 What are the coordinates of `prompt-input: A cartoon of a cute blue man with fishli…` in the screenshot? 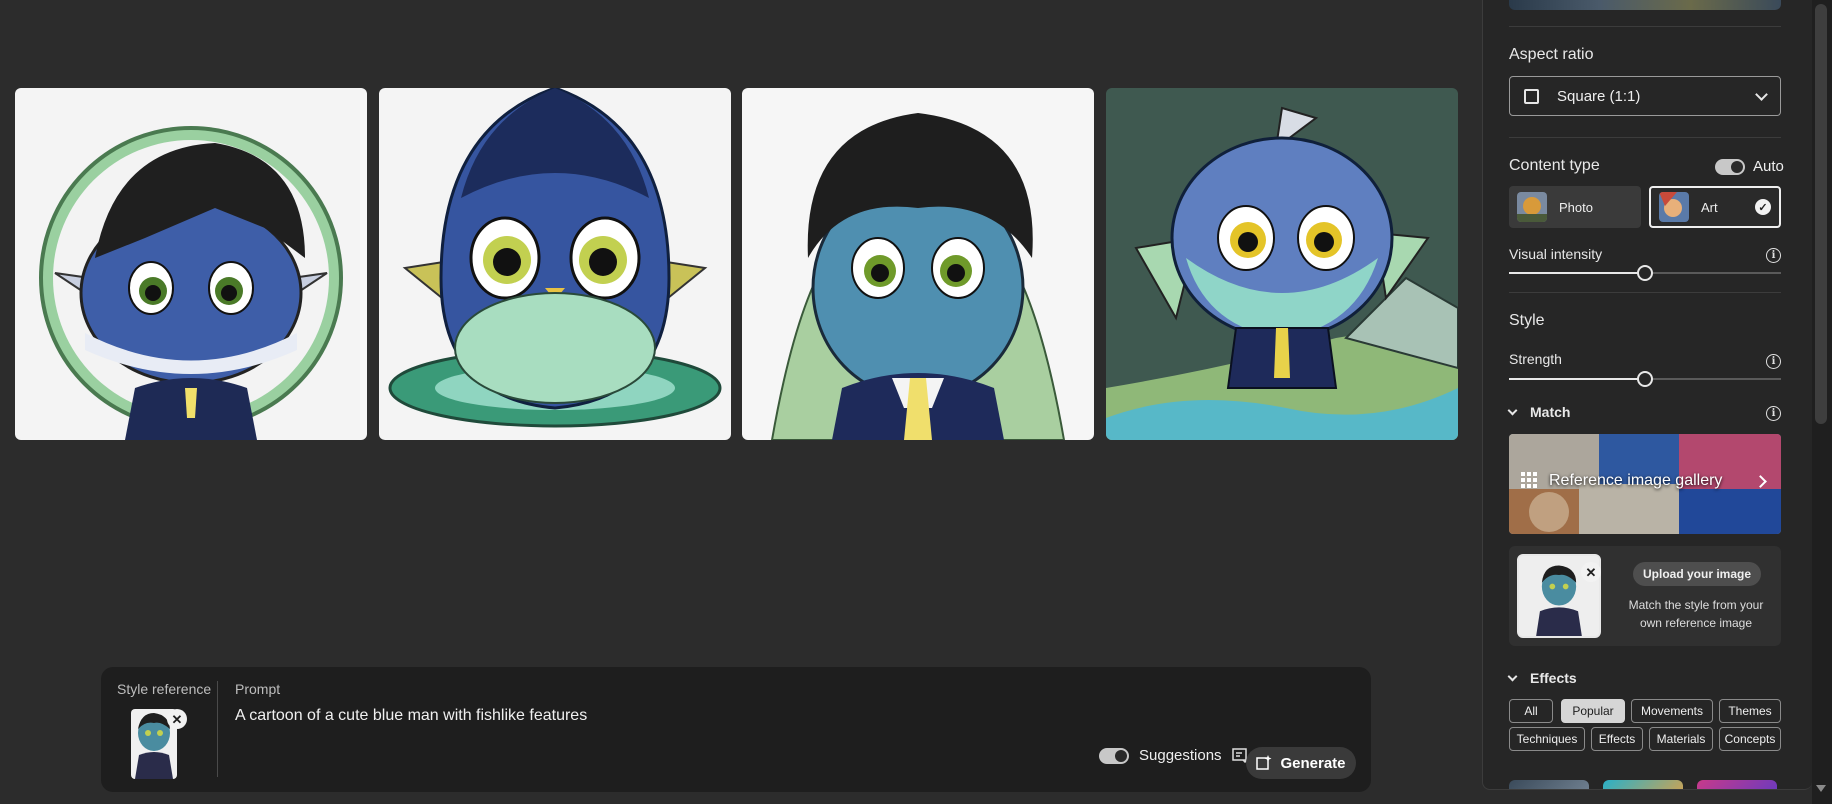 It's located at (411, 716).